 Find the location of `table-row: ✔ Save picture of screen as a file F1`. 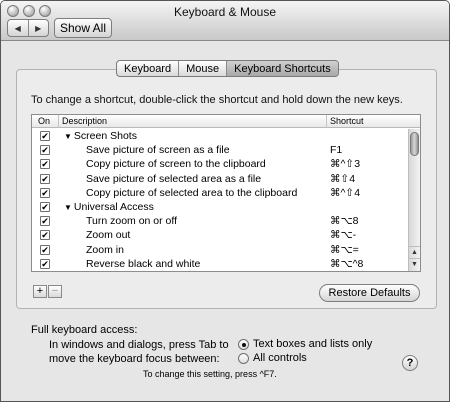

table-row: ✔ Save picture of screen as a file F1 is located at coordinates (220, 150).